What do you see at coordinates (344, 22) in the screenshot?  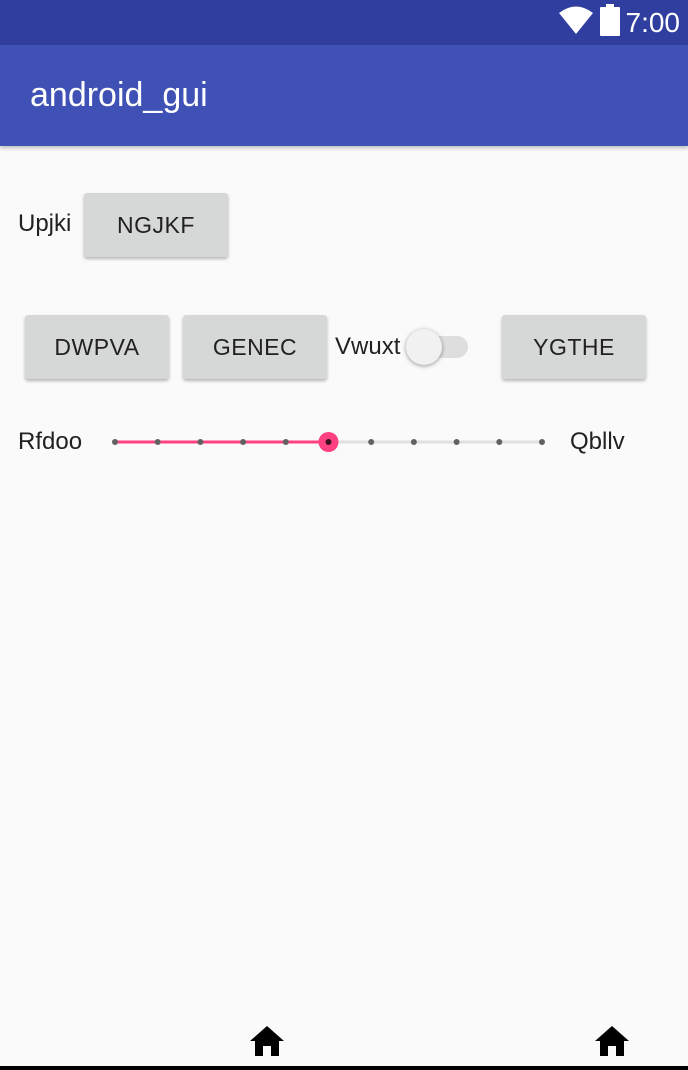 I see `status-bar: 7:00` at bounding box center [344, 22].